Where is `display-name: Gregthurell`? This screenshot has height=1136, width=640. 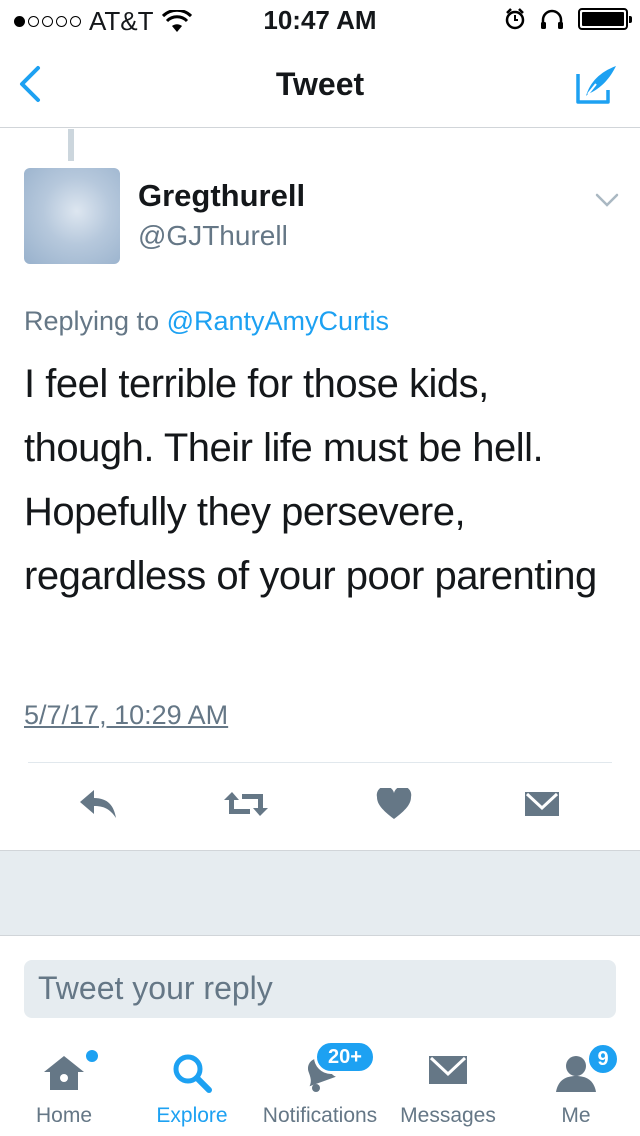
display-name: Gregthurell is located at coordinates (221, 196).